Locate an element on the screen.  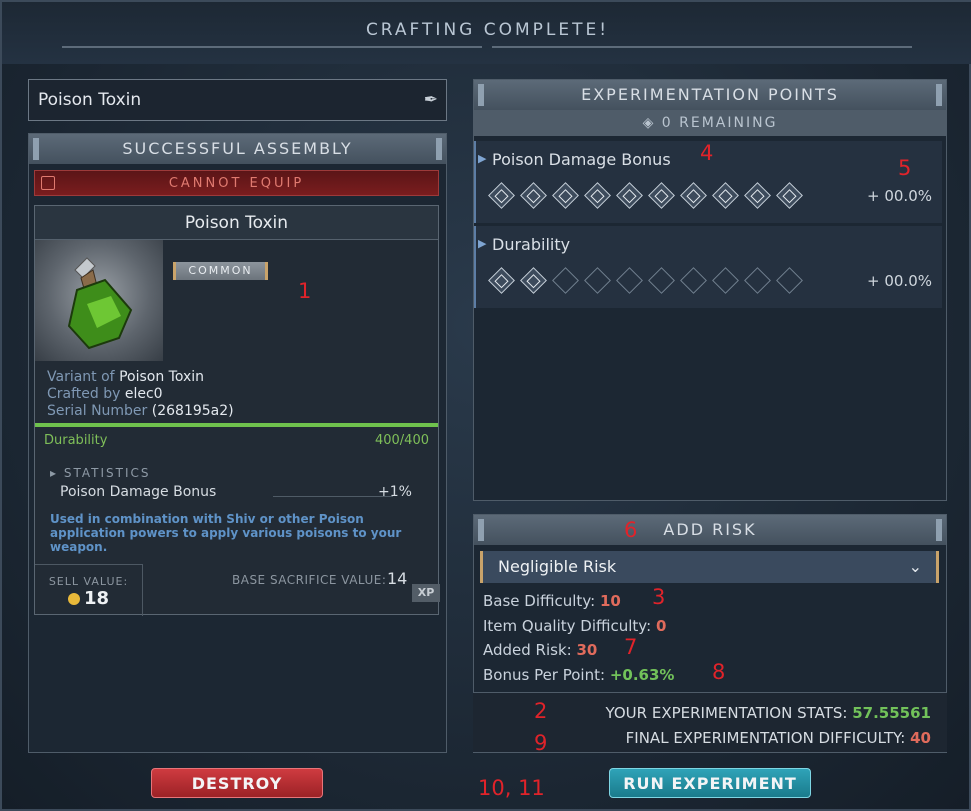
quill-rename-icon: ✒ is located at coordinates (431, 100).